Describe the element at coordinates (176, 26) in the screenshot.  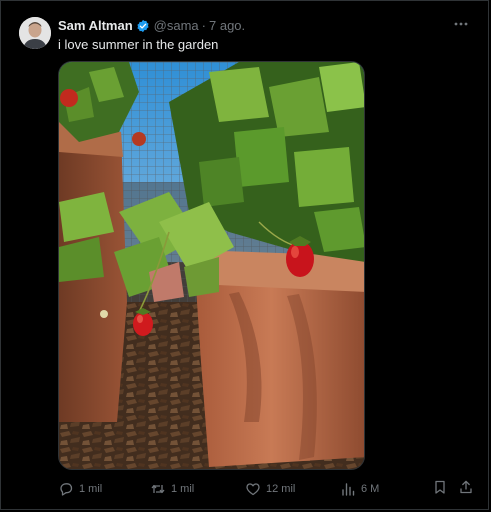
I see `author-handle: @sama` at that location.